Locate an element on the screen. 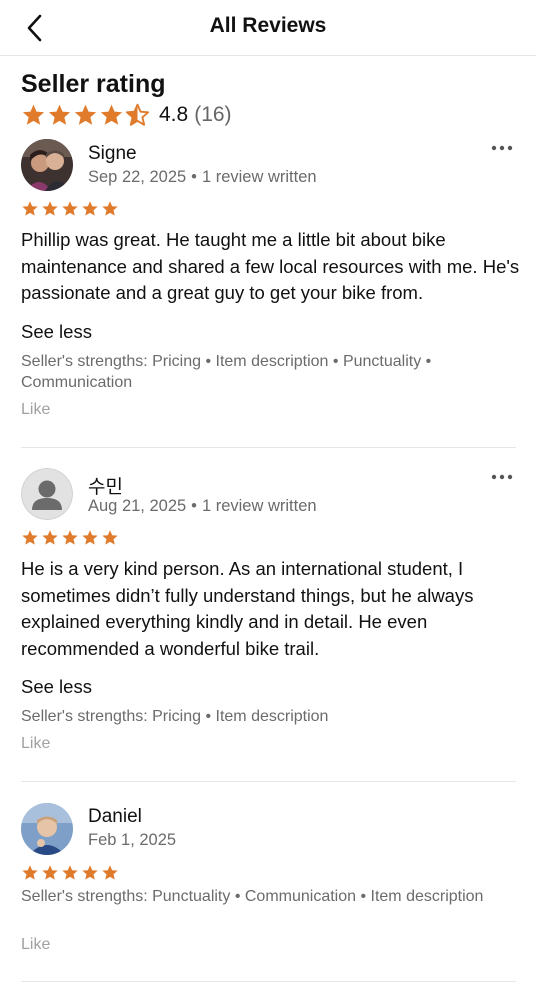  rating-stars is located at coordinates (85, 115).